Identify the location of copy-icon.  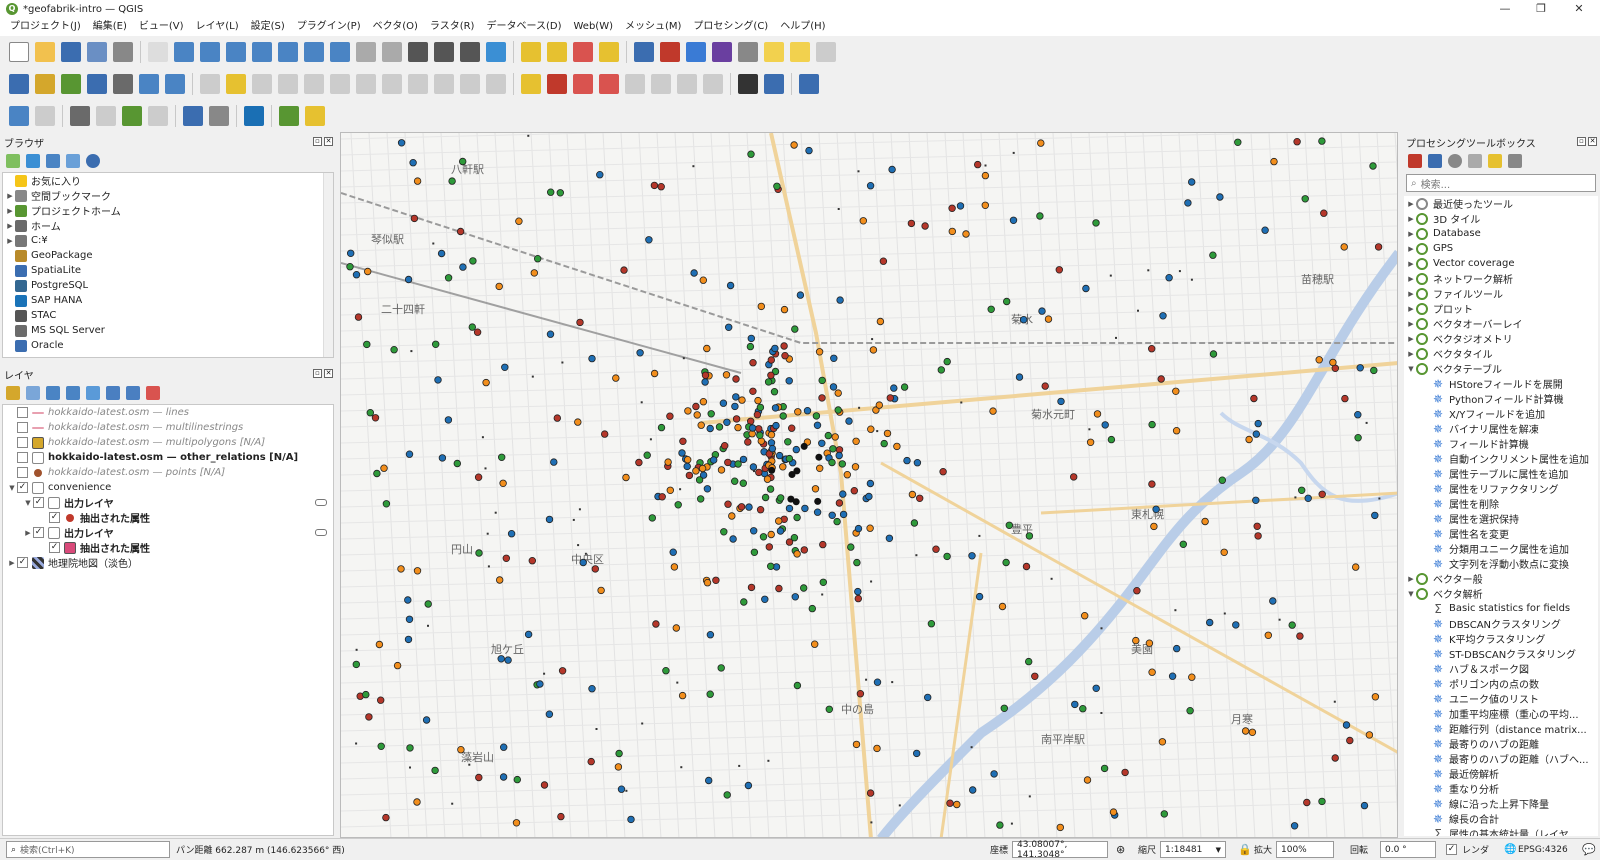
(418, 84).